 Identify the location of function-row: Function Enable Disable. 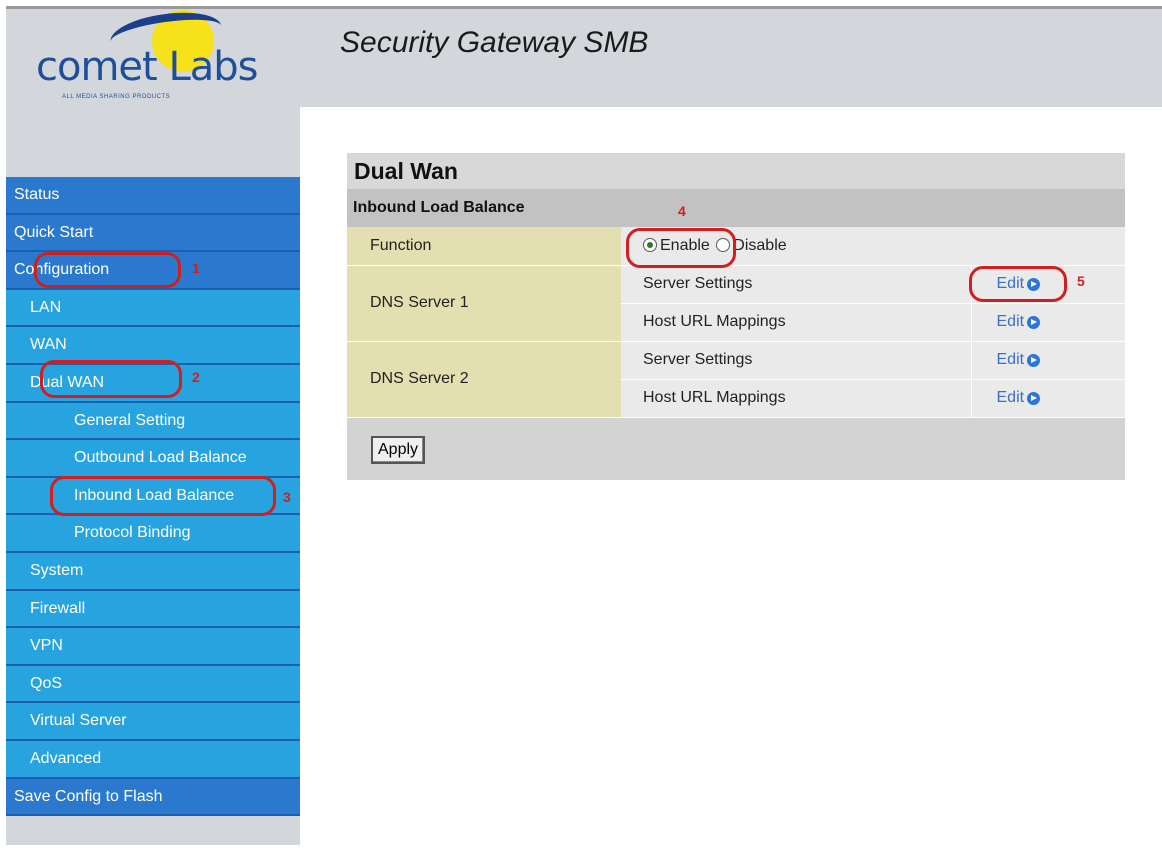
(736, 246).